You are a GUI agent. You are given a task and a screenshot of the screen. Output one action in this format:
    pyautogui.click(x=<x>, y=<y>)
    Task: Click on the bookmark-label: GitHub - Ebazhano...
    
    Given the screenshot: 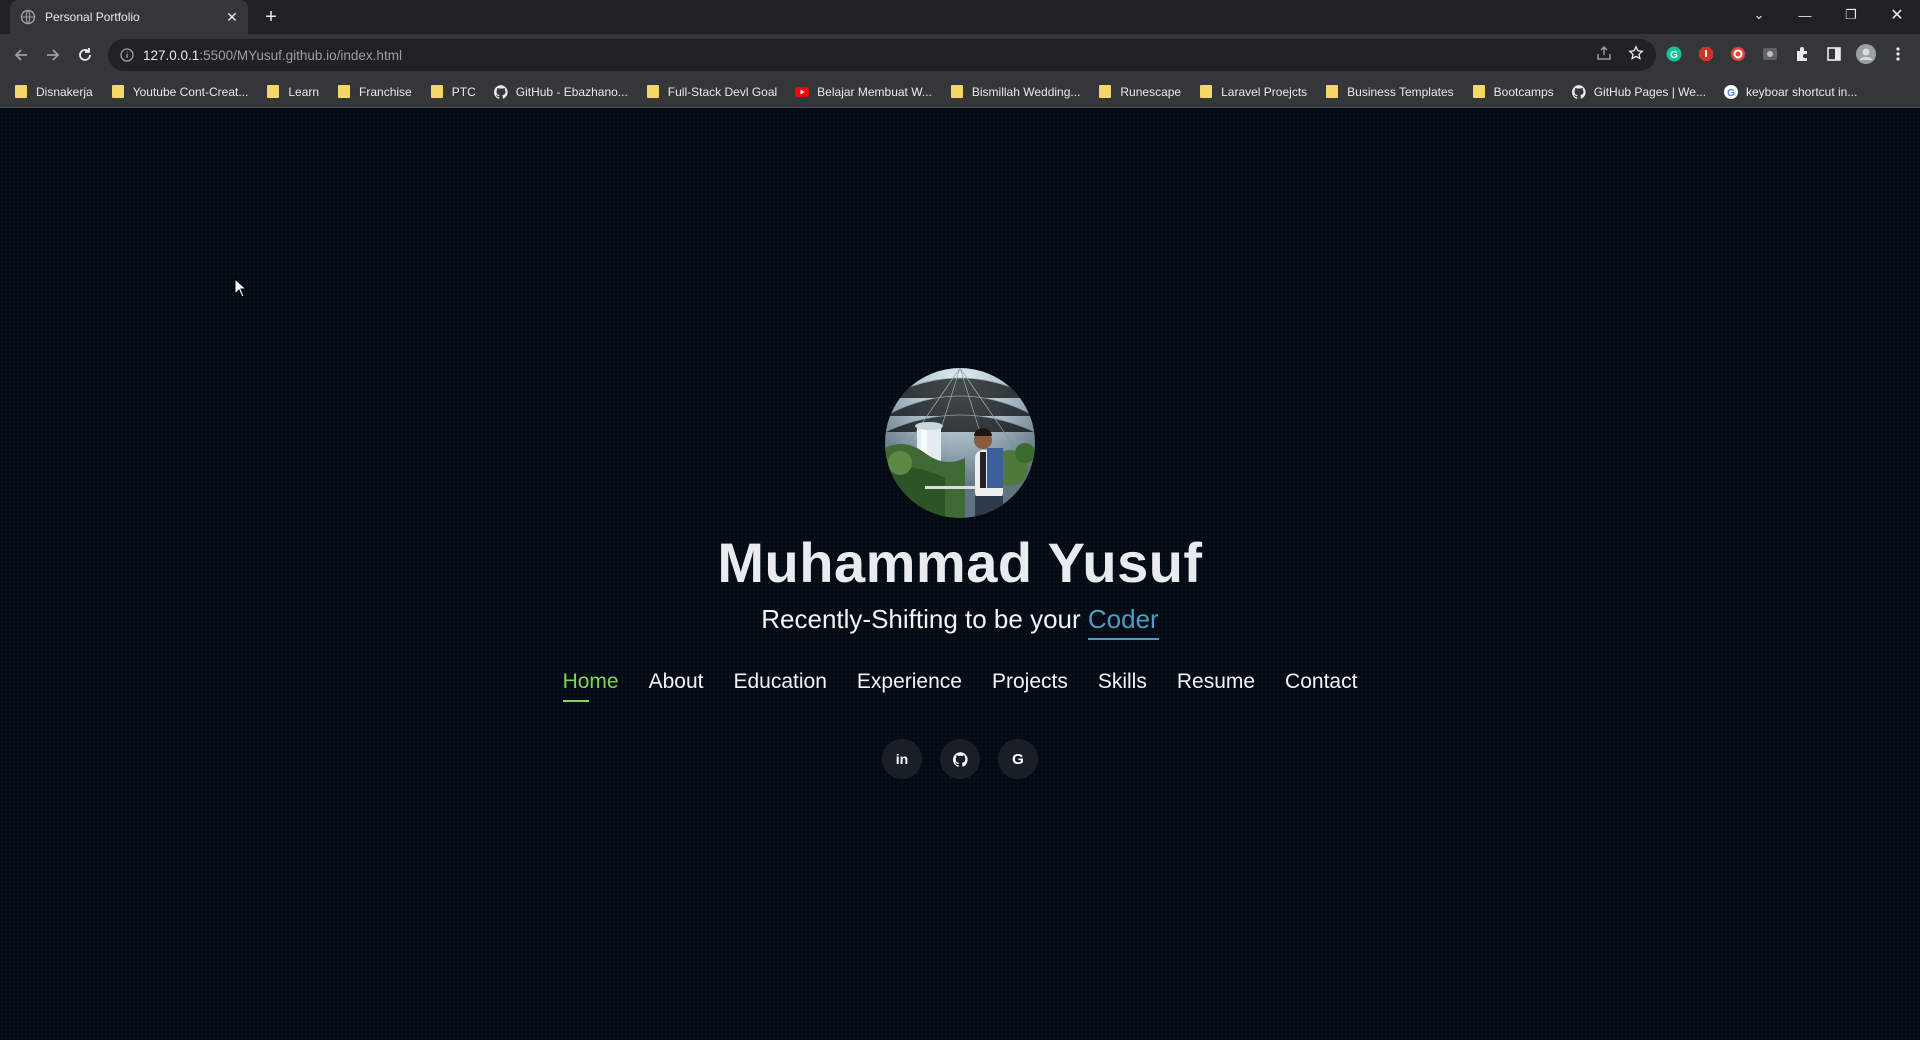 What is the action you would take?
    pyautogui.click(x=571, y=91)
    